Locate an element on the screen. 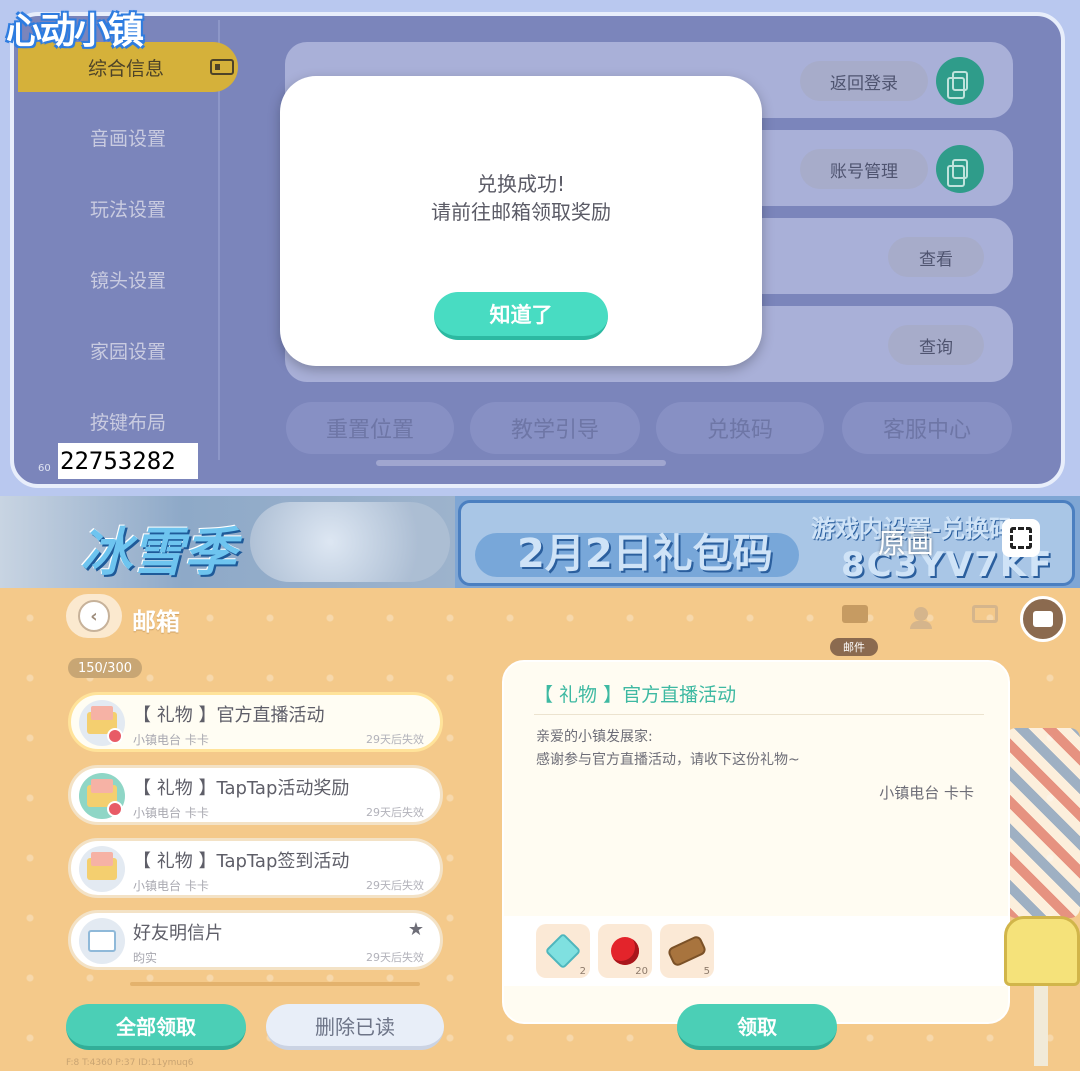 The height and width of the screenshot is (1071, 1080). reset-position-button: 重置位置 is located at coordinates (370, 428).